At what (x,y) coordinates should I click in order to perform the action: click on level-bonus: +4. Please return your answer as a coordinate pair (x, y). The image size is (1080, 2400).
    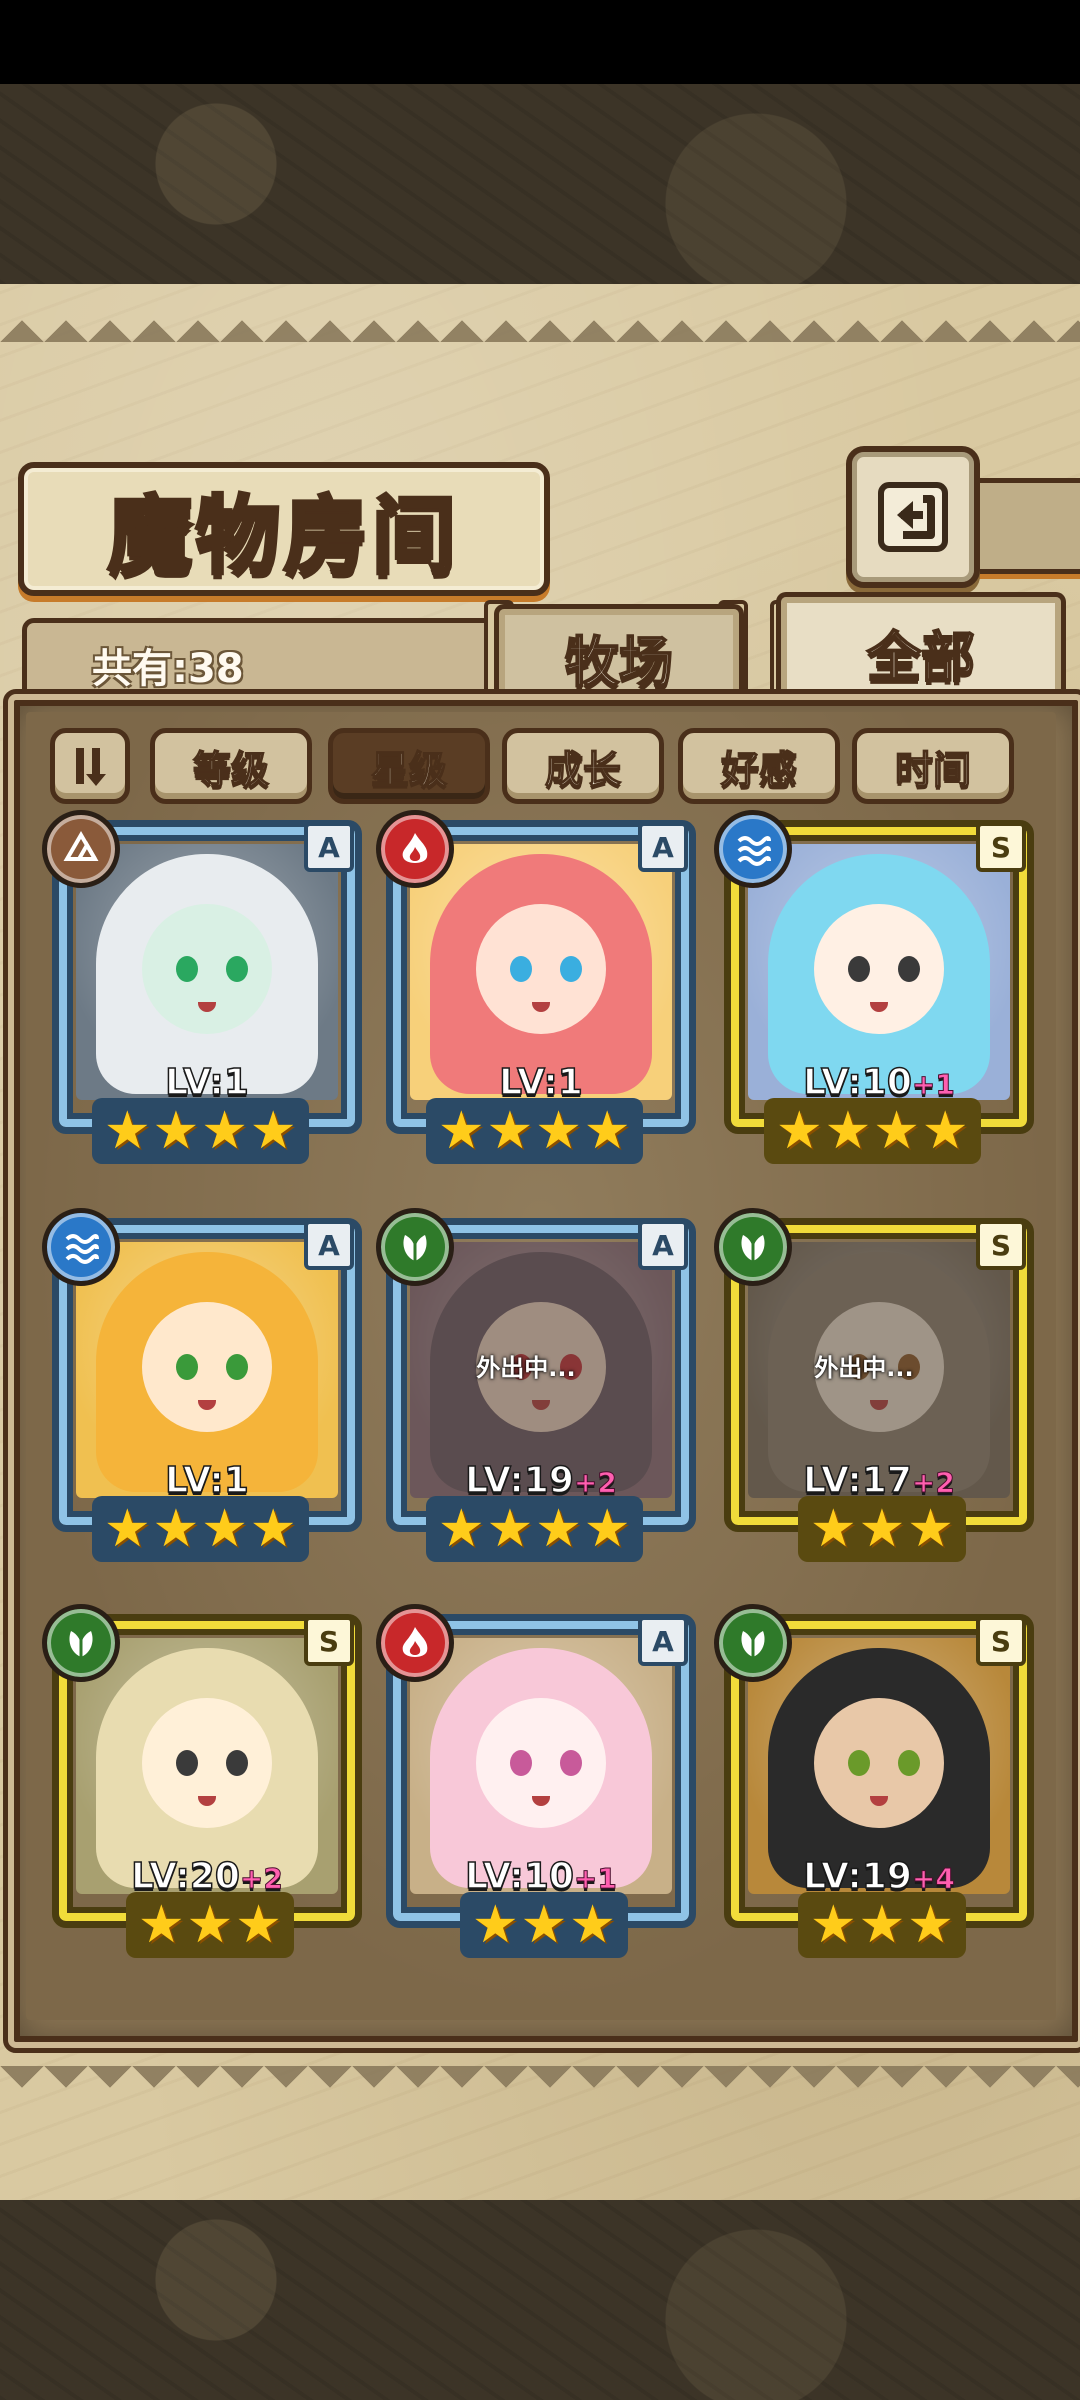
    Looking at the image, I should click on (933, 1879).